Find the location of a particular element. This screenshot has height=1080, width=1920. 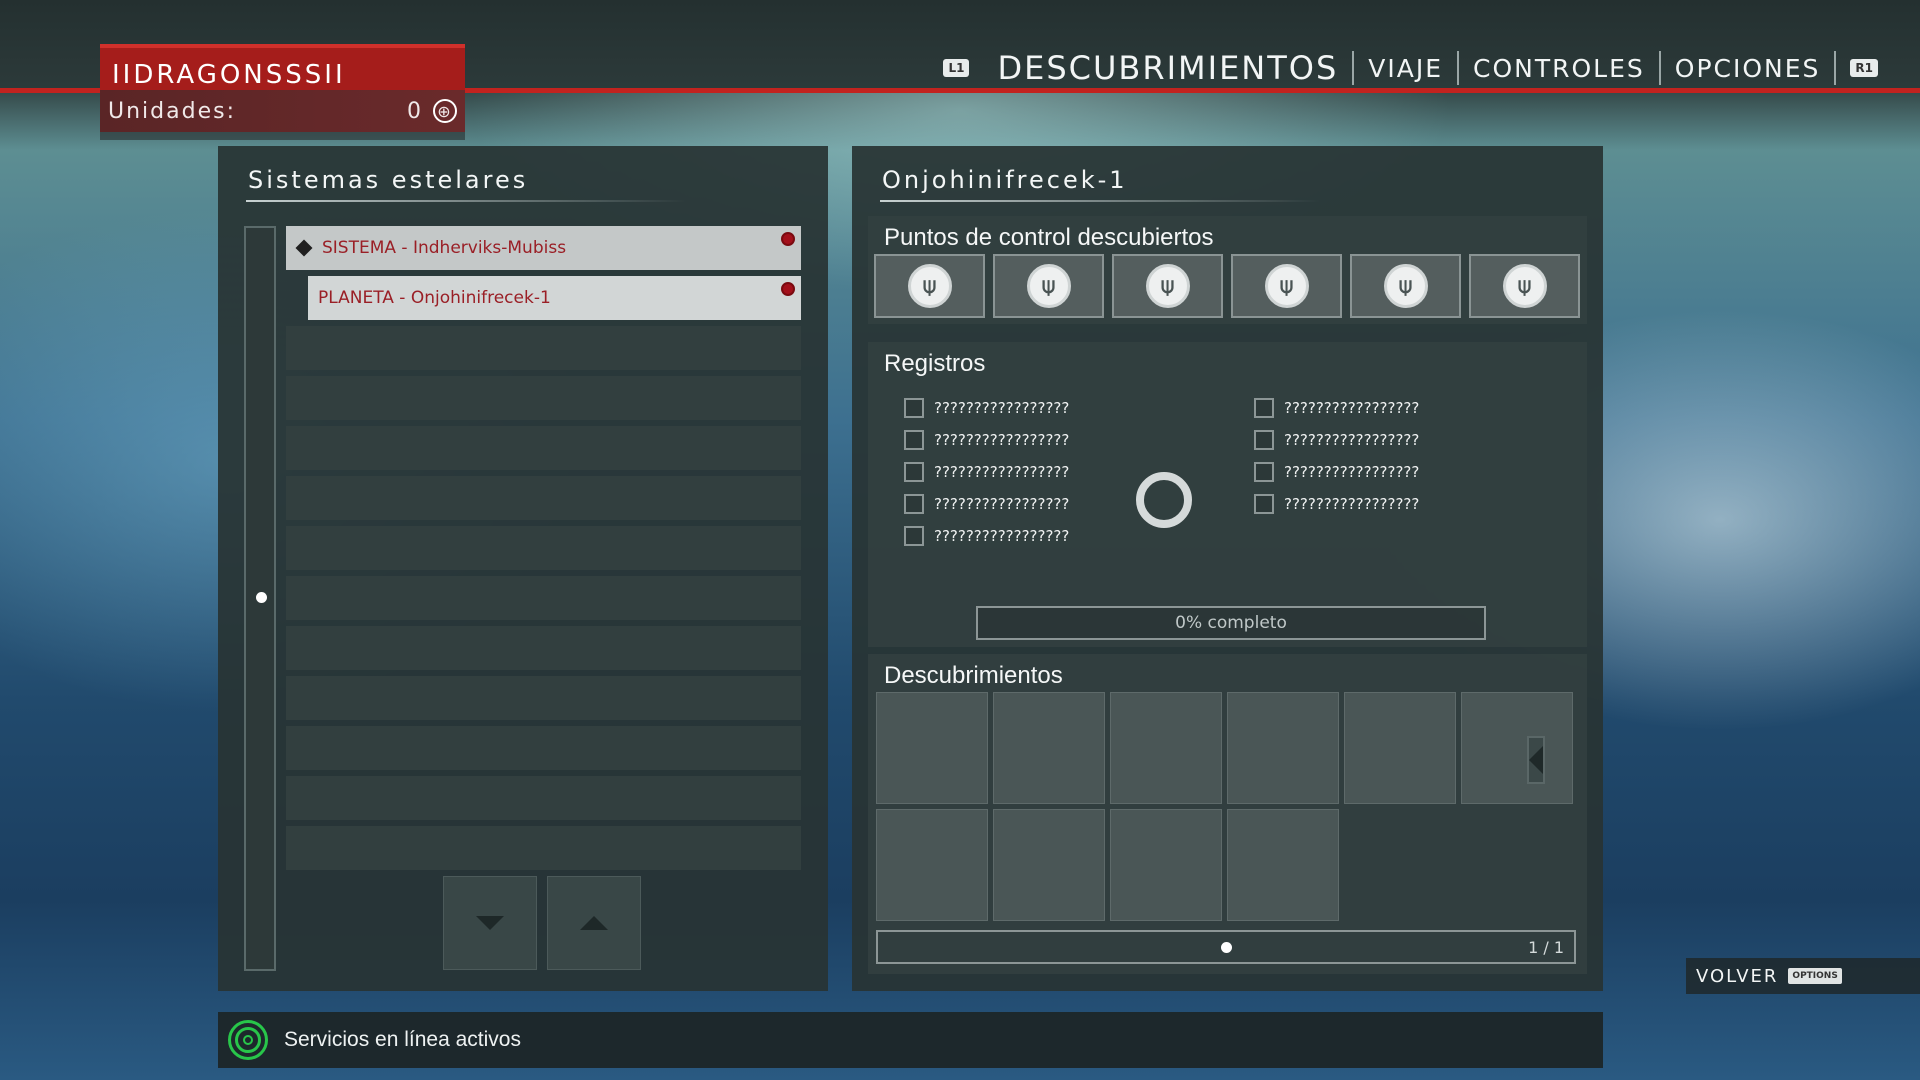

units-row: Unidades: 0 ⊕ is located at coordinates (282, 111).